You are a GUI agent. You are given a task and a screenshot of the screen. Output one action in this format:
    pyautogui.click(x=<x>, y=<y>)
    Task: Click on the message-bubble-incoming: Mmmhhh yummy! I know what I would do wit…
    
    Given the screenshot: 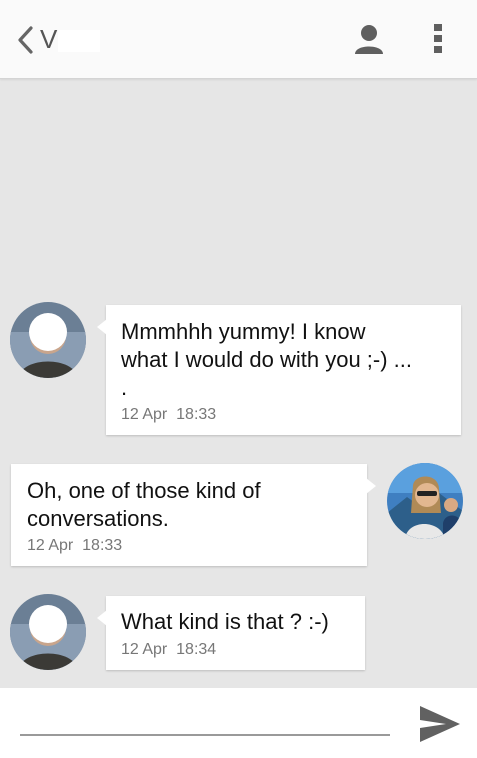 What is the action you would take?
    pyautogui.click(x=279, y=370)
    